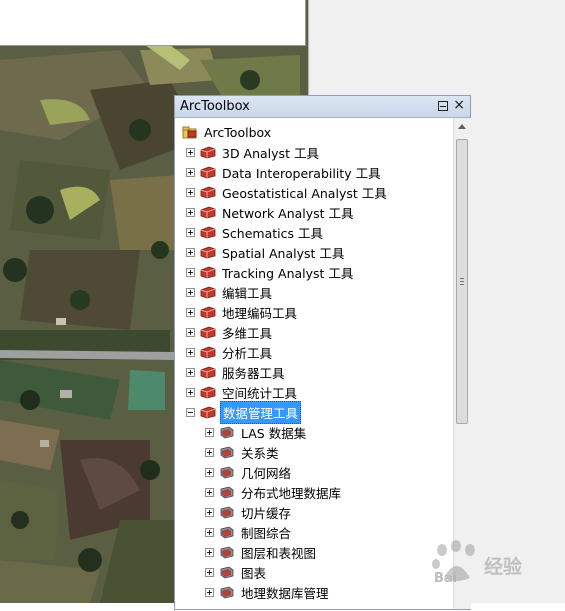 The image size is (565, 611). Describe the element at coordinates (261, 552) in the screenshot. I see `tree-subitem-layers-table-views: 图层和表视图` at that location.